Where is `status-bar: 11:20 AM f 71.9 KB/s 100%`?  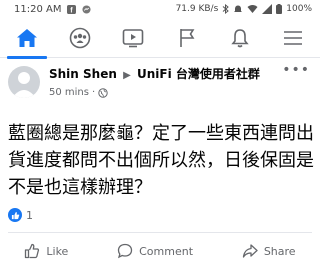 status-bar: 11:20 AM f 71.9 KB/s 100% is located at coordinates (160, 9).